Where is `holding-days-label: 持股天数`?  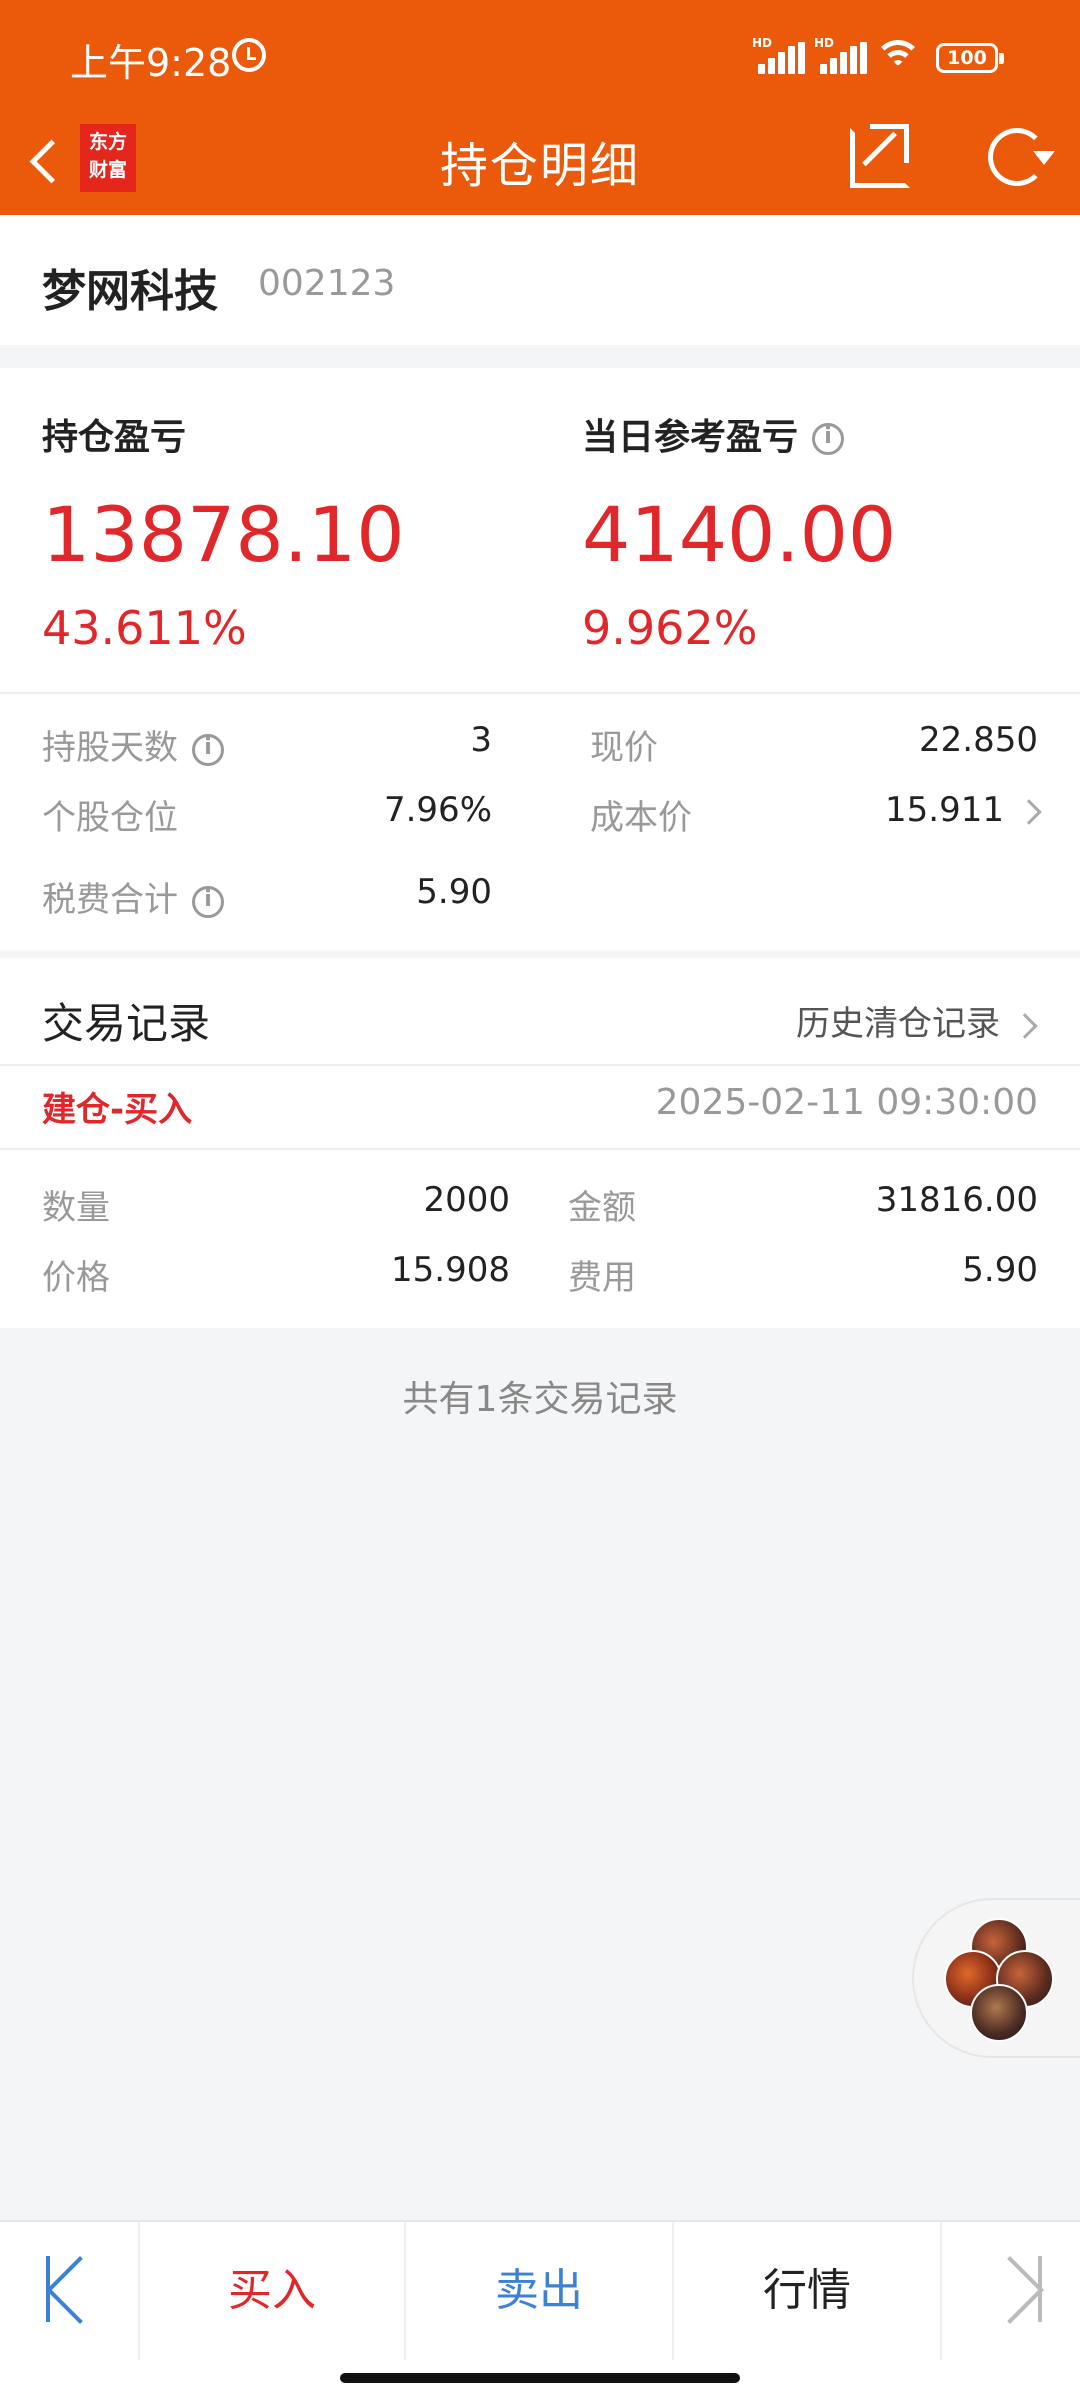 holding-days-label: 持股天数 is located at coordinates (110, 748).